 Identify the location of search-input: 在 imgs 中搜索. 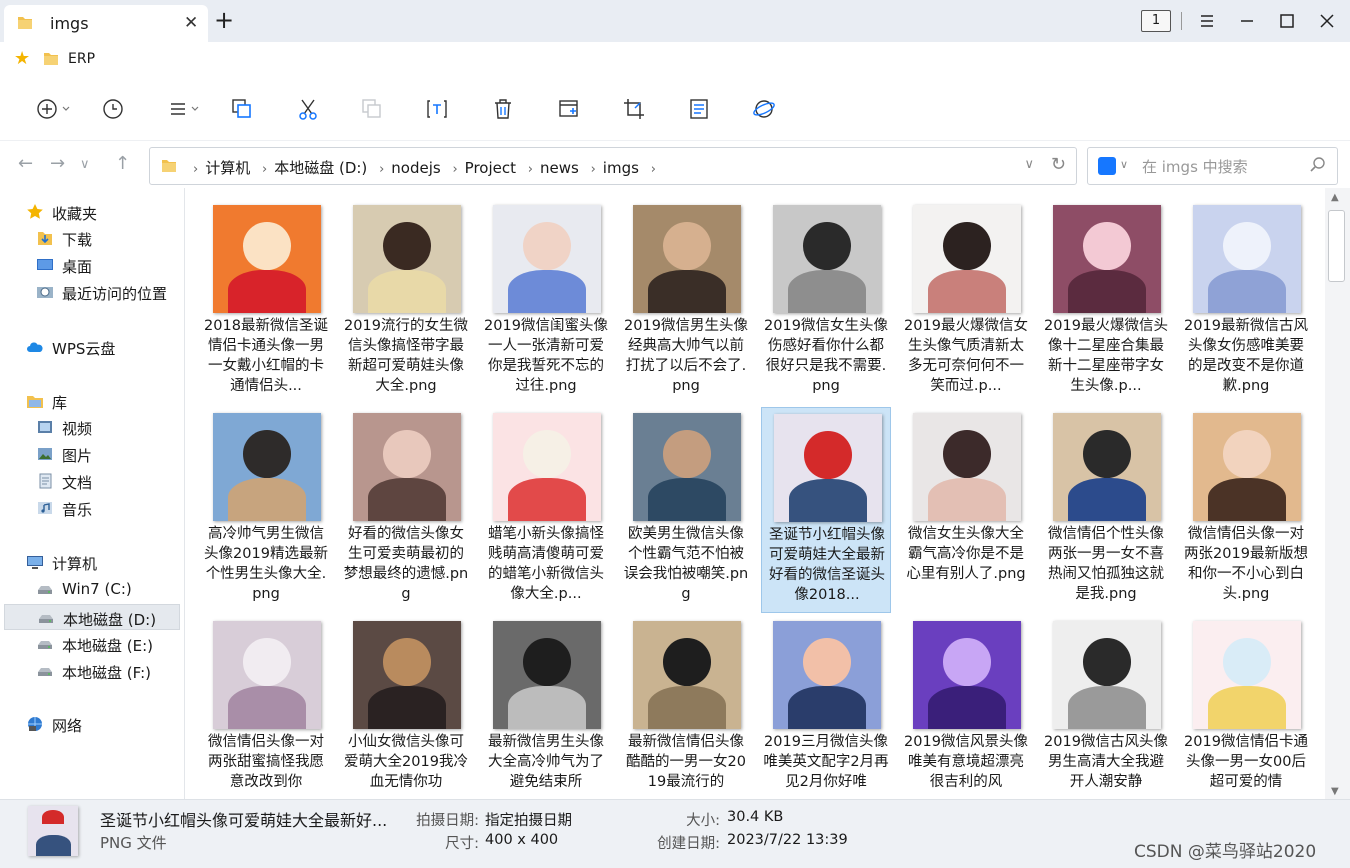
(1195, 166).